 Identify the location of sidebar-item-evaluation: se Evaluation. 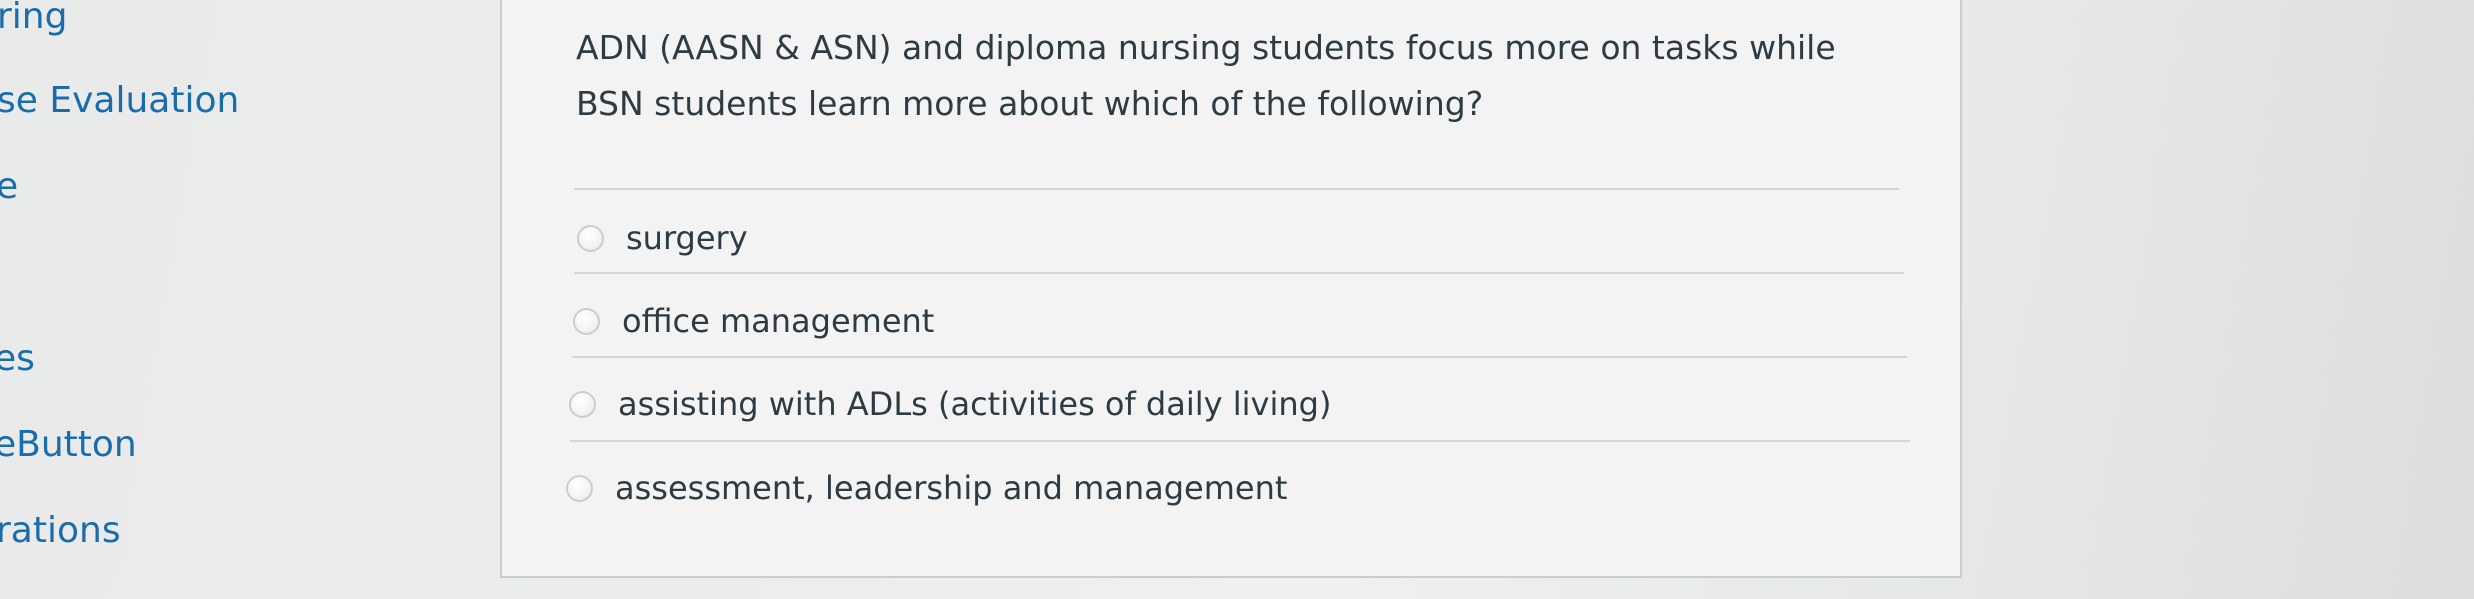
(119, 100).